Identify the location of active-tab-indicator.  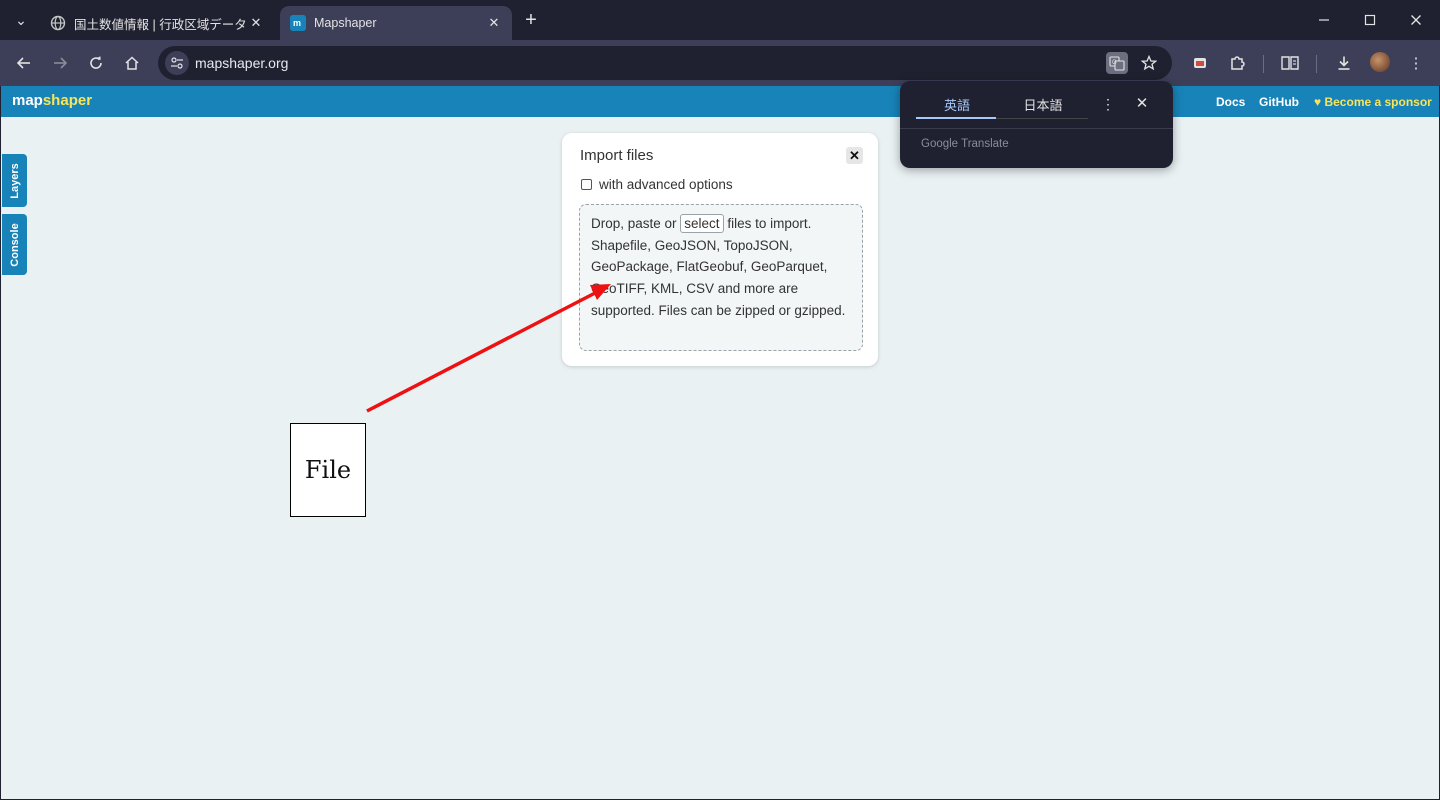
(956, 118).